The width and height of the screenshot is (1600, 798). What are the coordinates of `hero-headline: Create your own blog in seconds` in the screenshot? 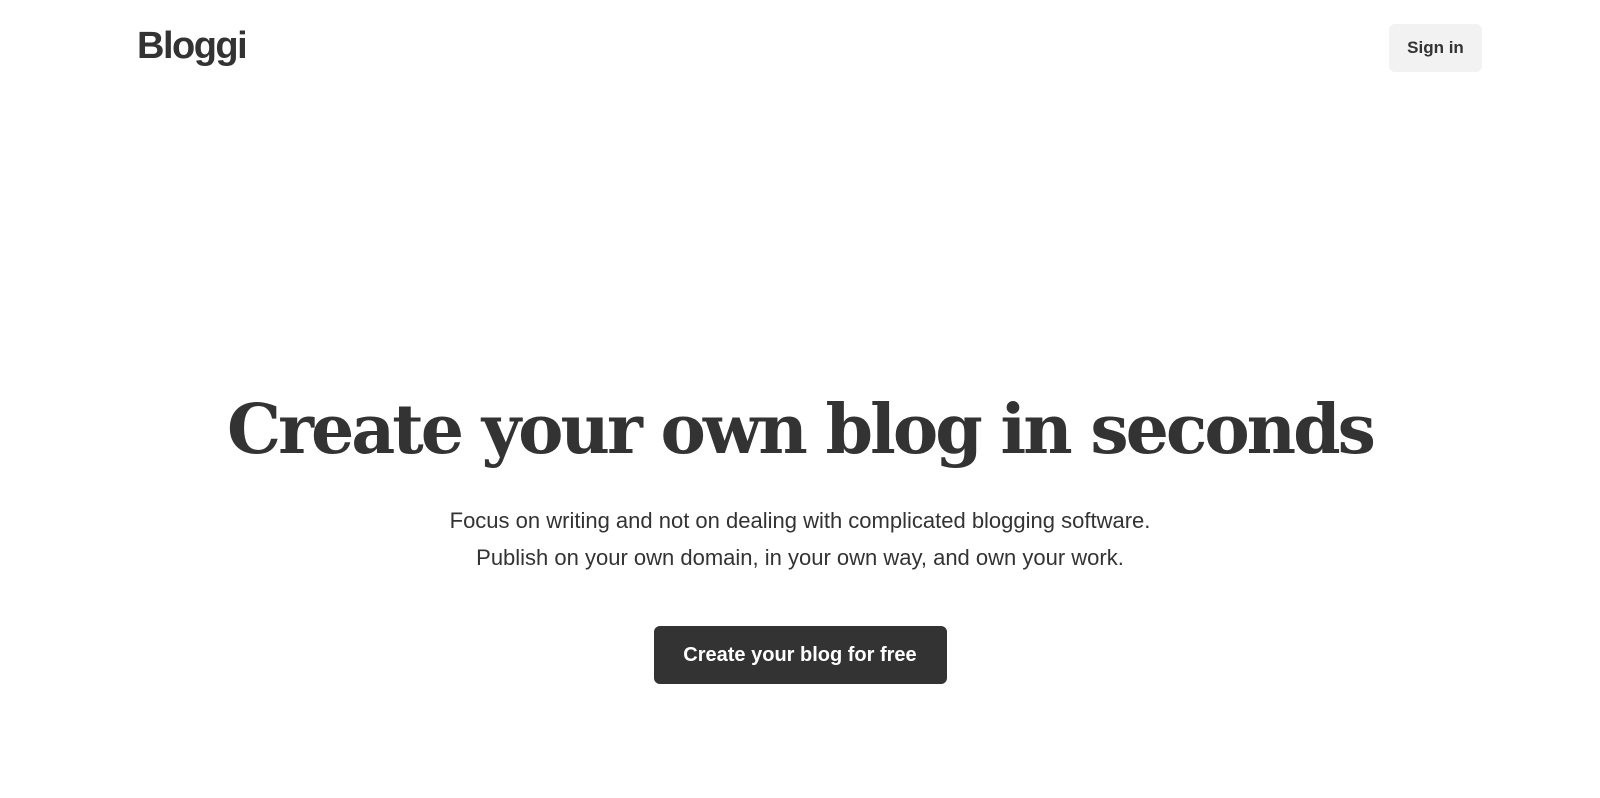 It's located at (801, 430).